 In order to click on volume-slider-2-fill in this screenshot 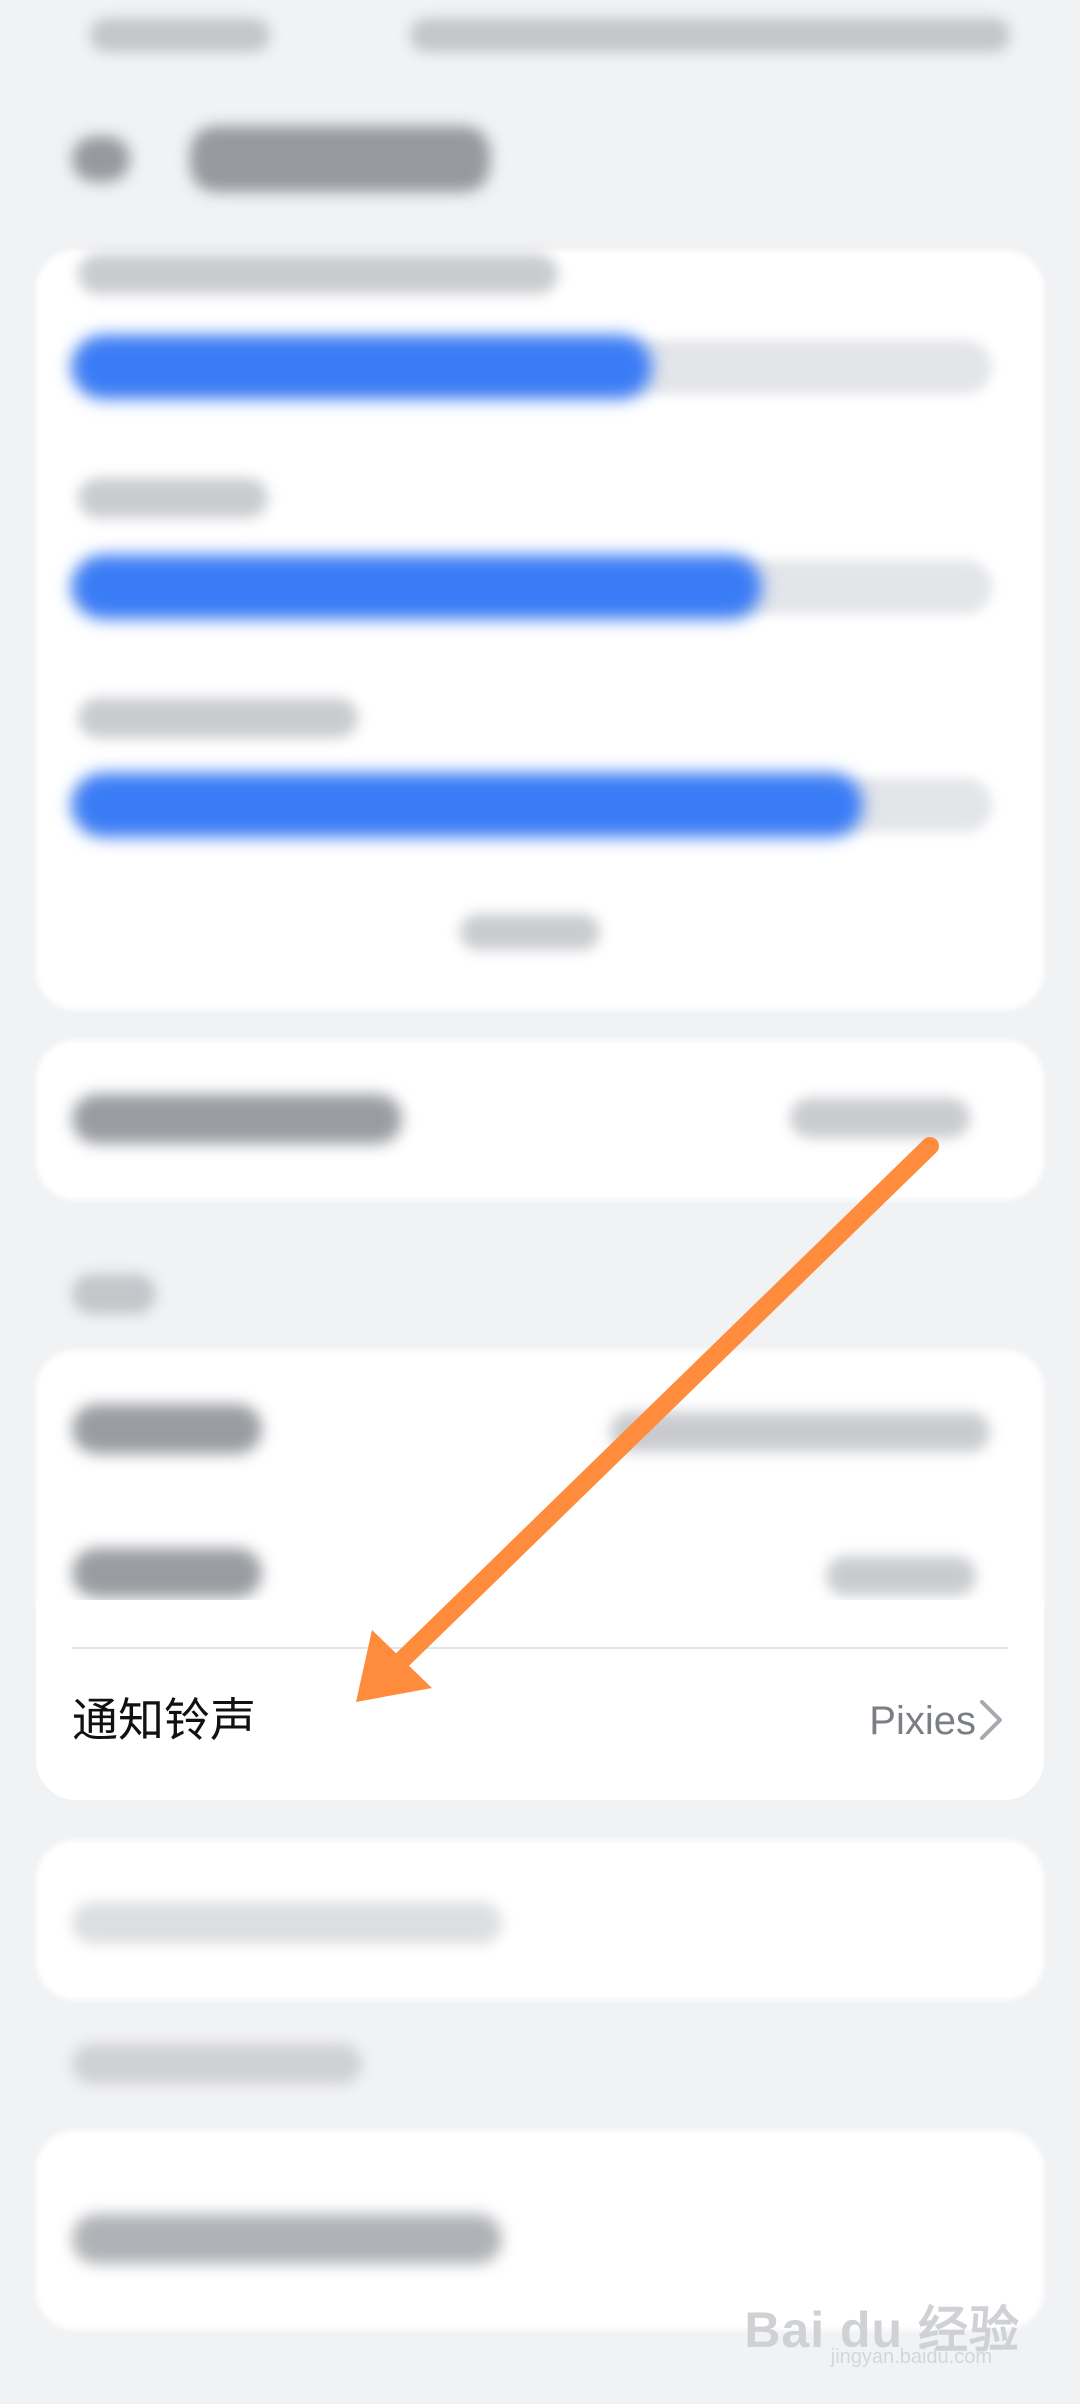, I will do `click(417, 587)`.